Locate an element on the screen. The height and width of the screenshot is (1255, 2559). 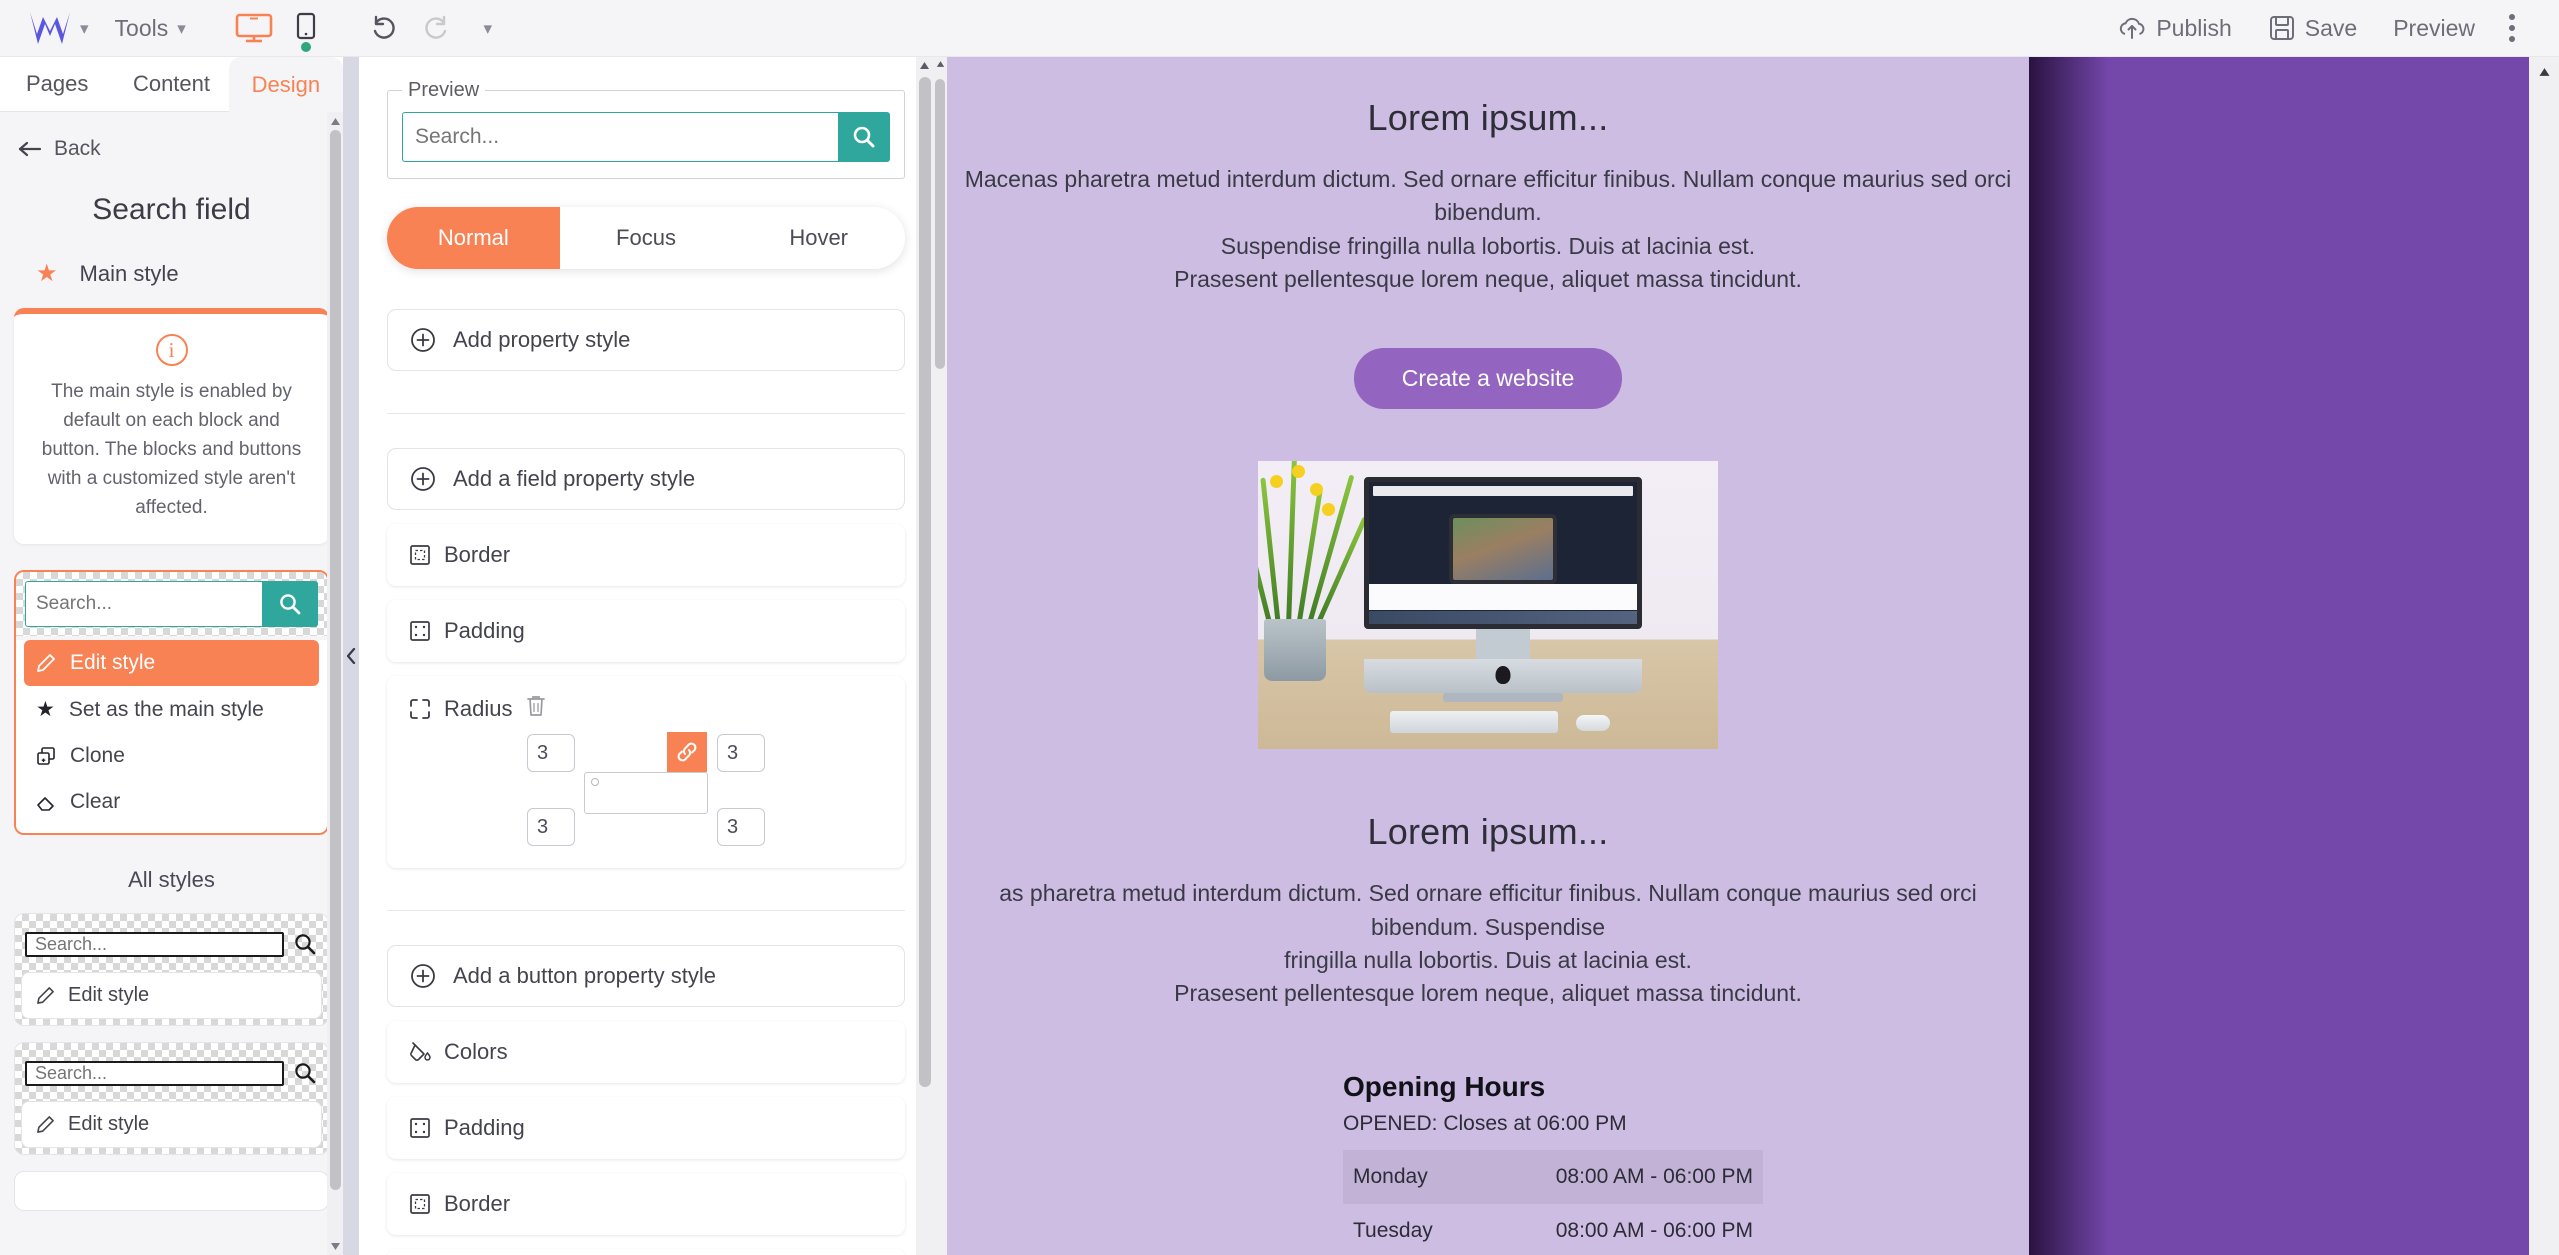
editor-scrollbar is located at coordinates (924, 656).